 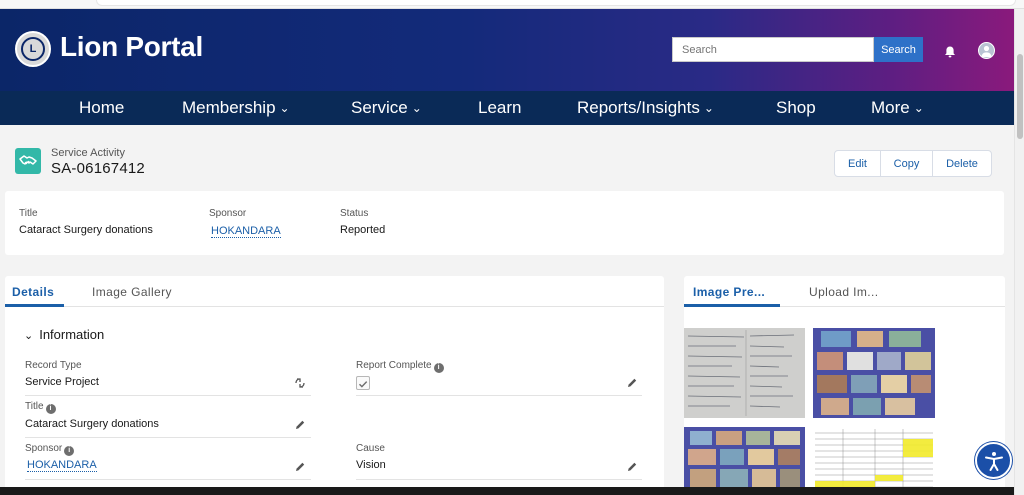 I want to click on highlight-sponsor-link: HOKANDARA, so click(x=246, y=231).